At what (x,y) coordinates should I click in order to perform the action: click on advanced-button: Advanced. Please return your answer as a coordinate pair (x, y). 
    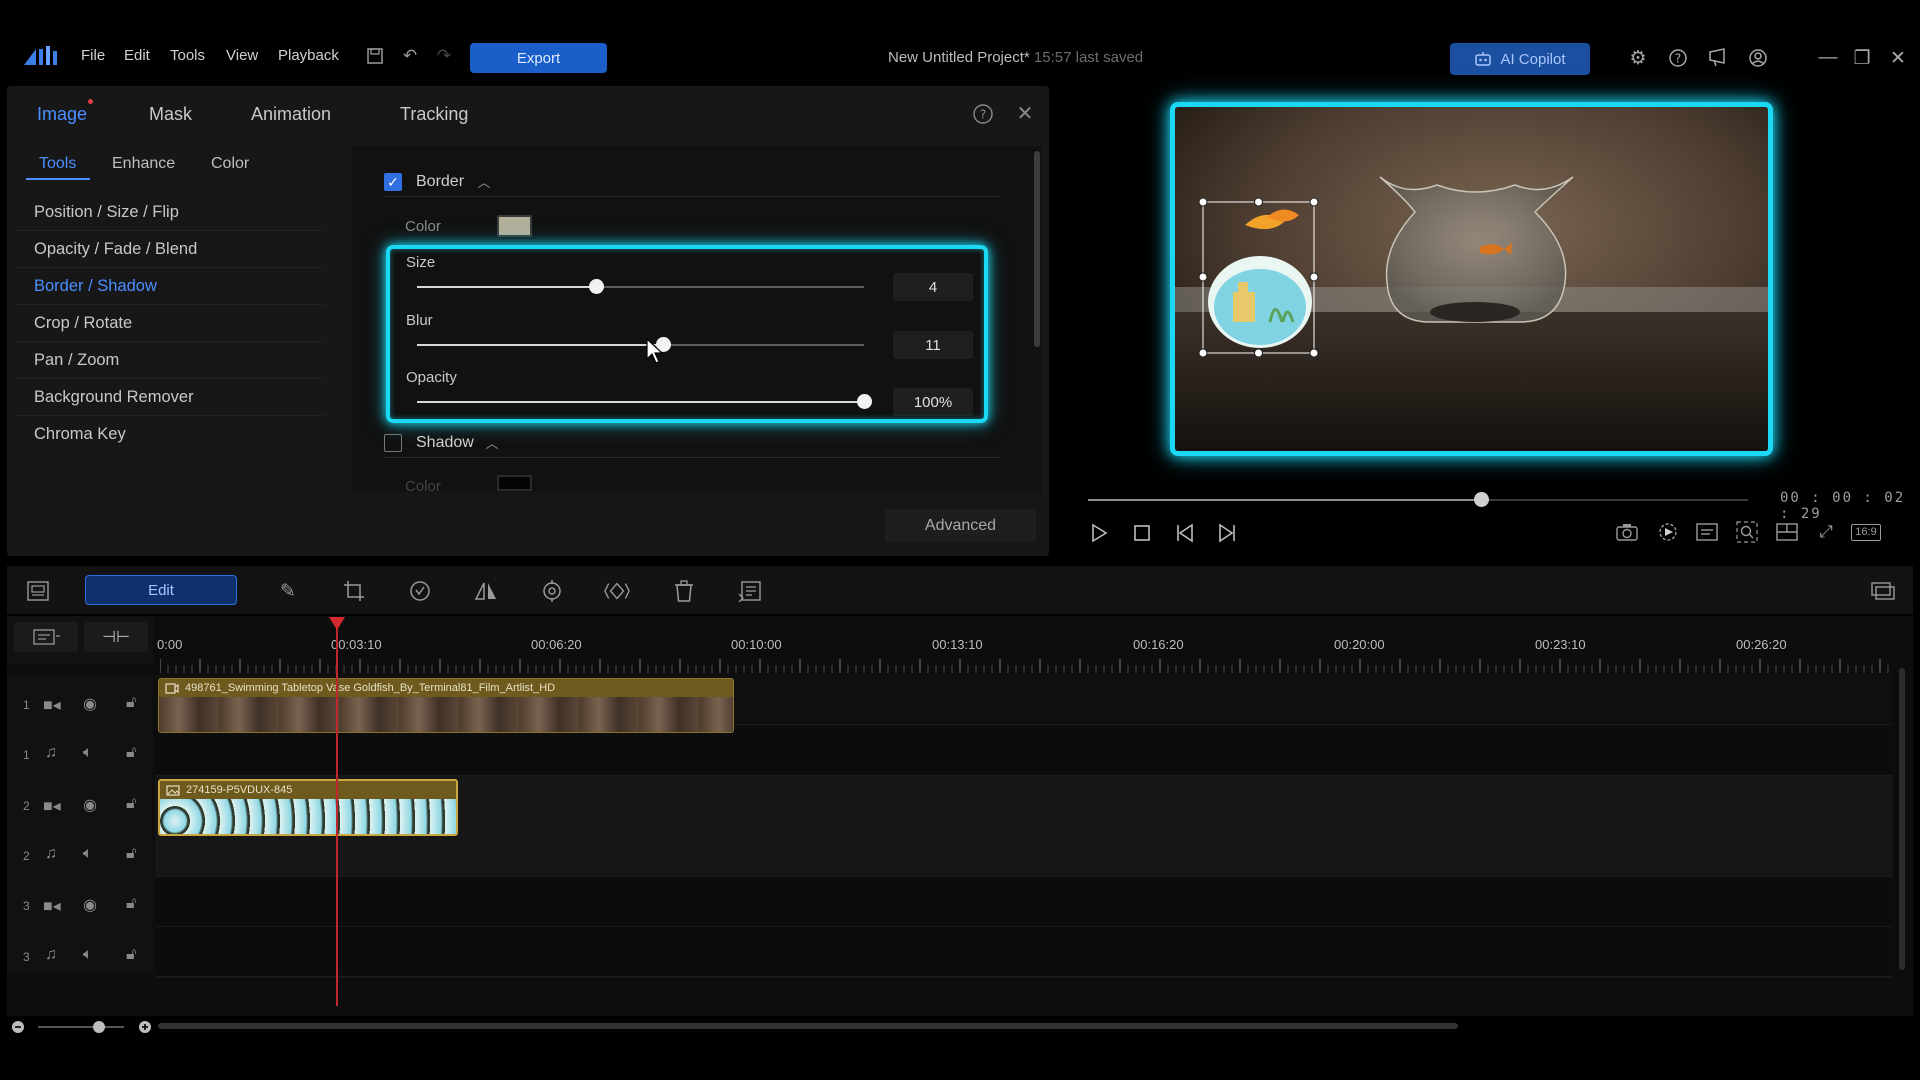
    Looking at the image, I should click on (960, 525).